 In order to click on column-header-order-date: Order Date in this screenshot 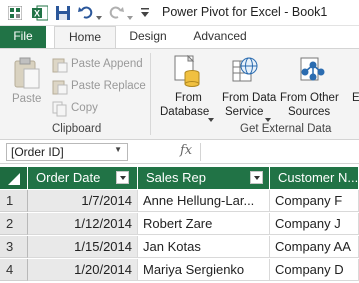, I will do `click(83, 178)`.